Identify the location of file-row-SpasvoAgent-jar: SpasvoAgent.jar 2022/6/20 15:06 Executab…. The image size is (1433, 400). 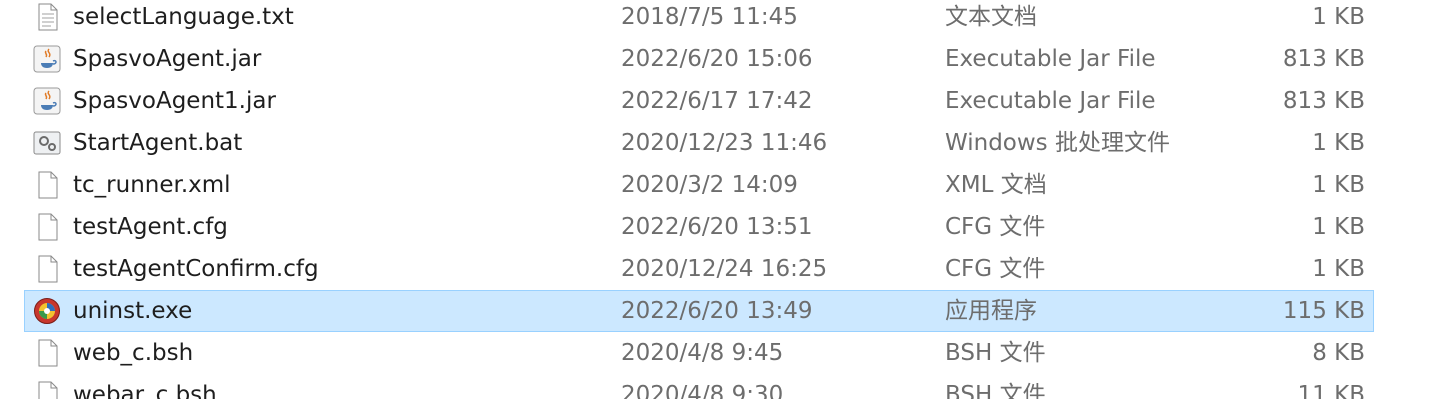
(699, 59).